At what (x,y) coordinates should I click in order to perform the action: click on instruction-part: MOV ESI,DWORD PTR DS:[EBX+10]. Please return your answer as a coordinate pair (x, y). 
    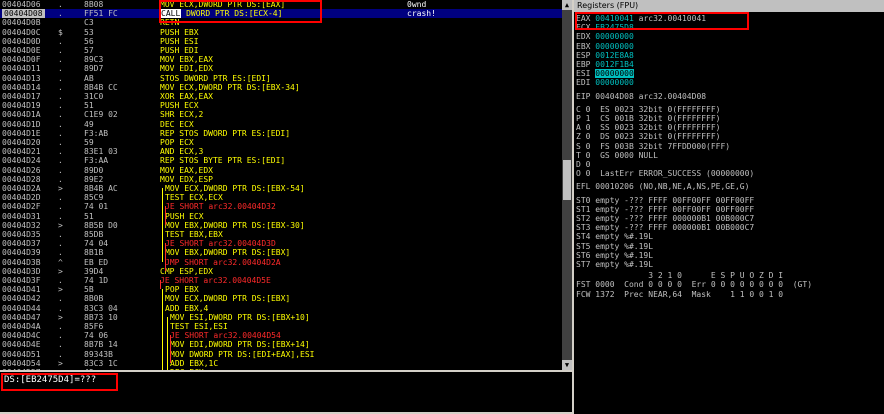
    Looking at the image, I should click on (240, 317).